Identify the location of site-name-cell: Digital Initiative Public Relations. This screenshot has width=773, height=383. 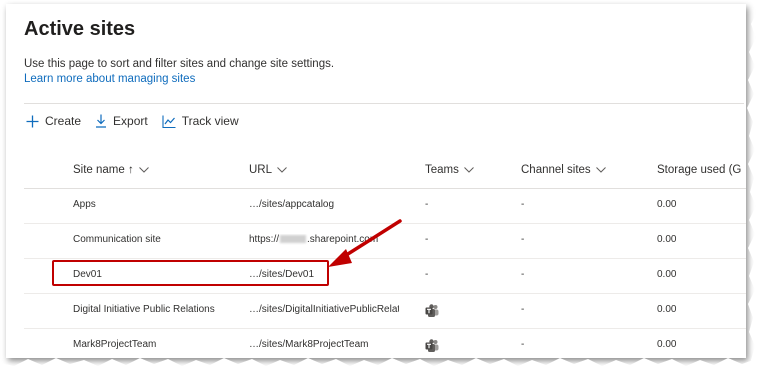
(158, 309).